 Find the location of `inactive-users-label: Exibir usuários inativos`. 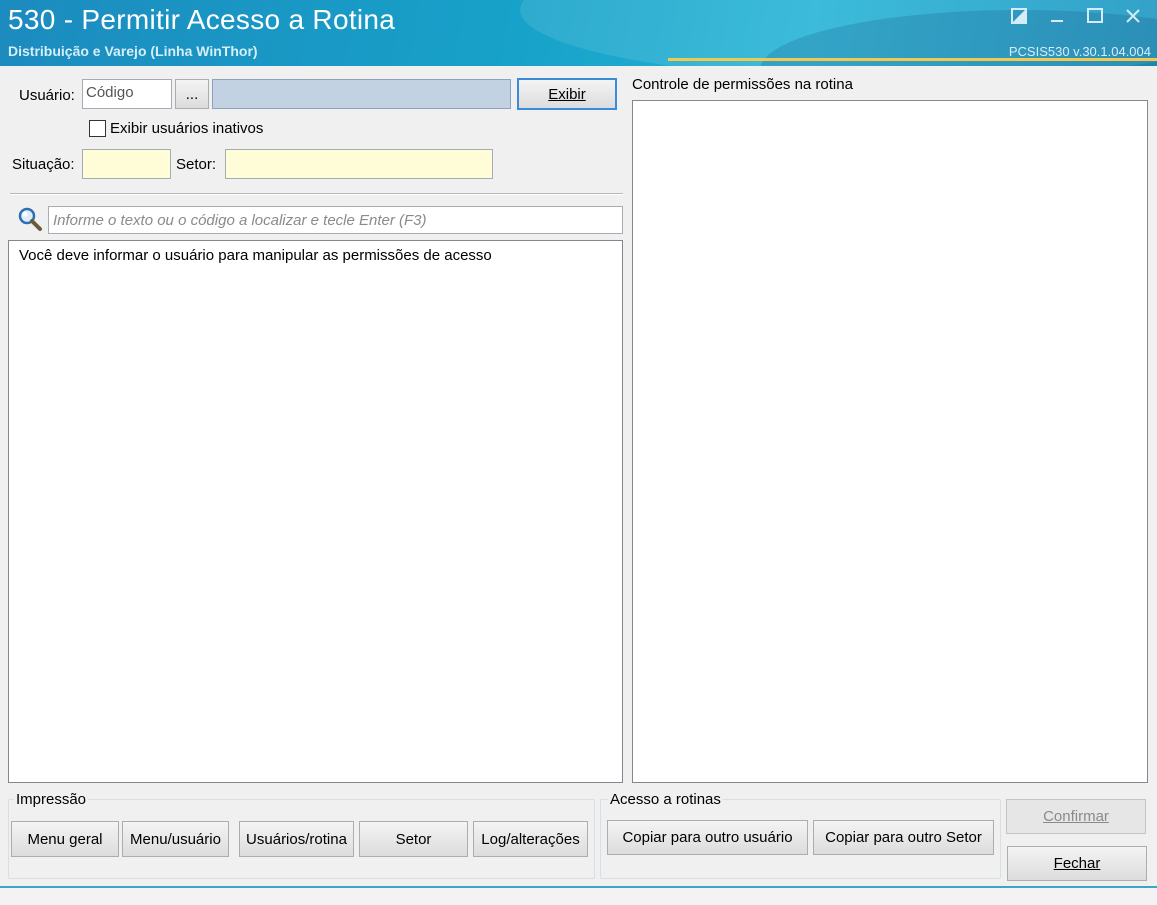

inactive-users-label: Exibir usuários inativos is located at coordinates (187, 128).